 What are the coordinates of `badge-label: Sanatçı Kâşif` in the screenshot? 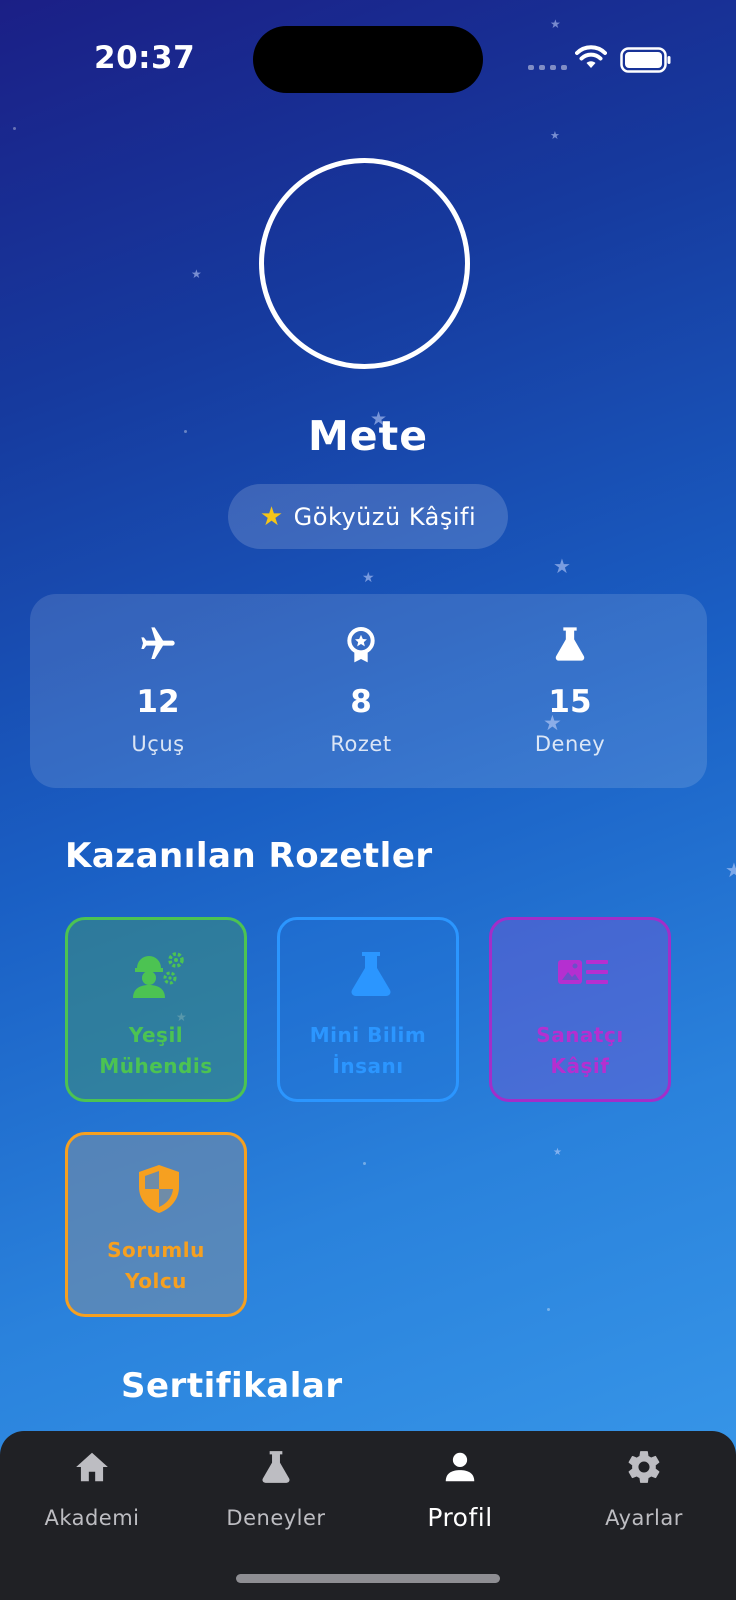 It's located at (580, 1050).